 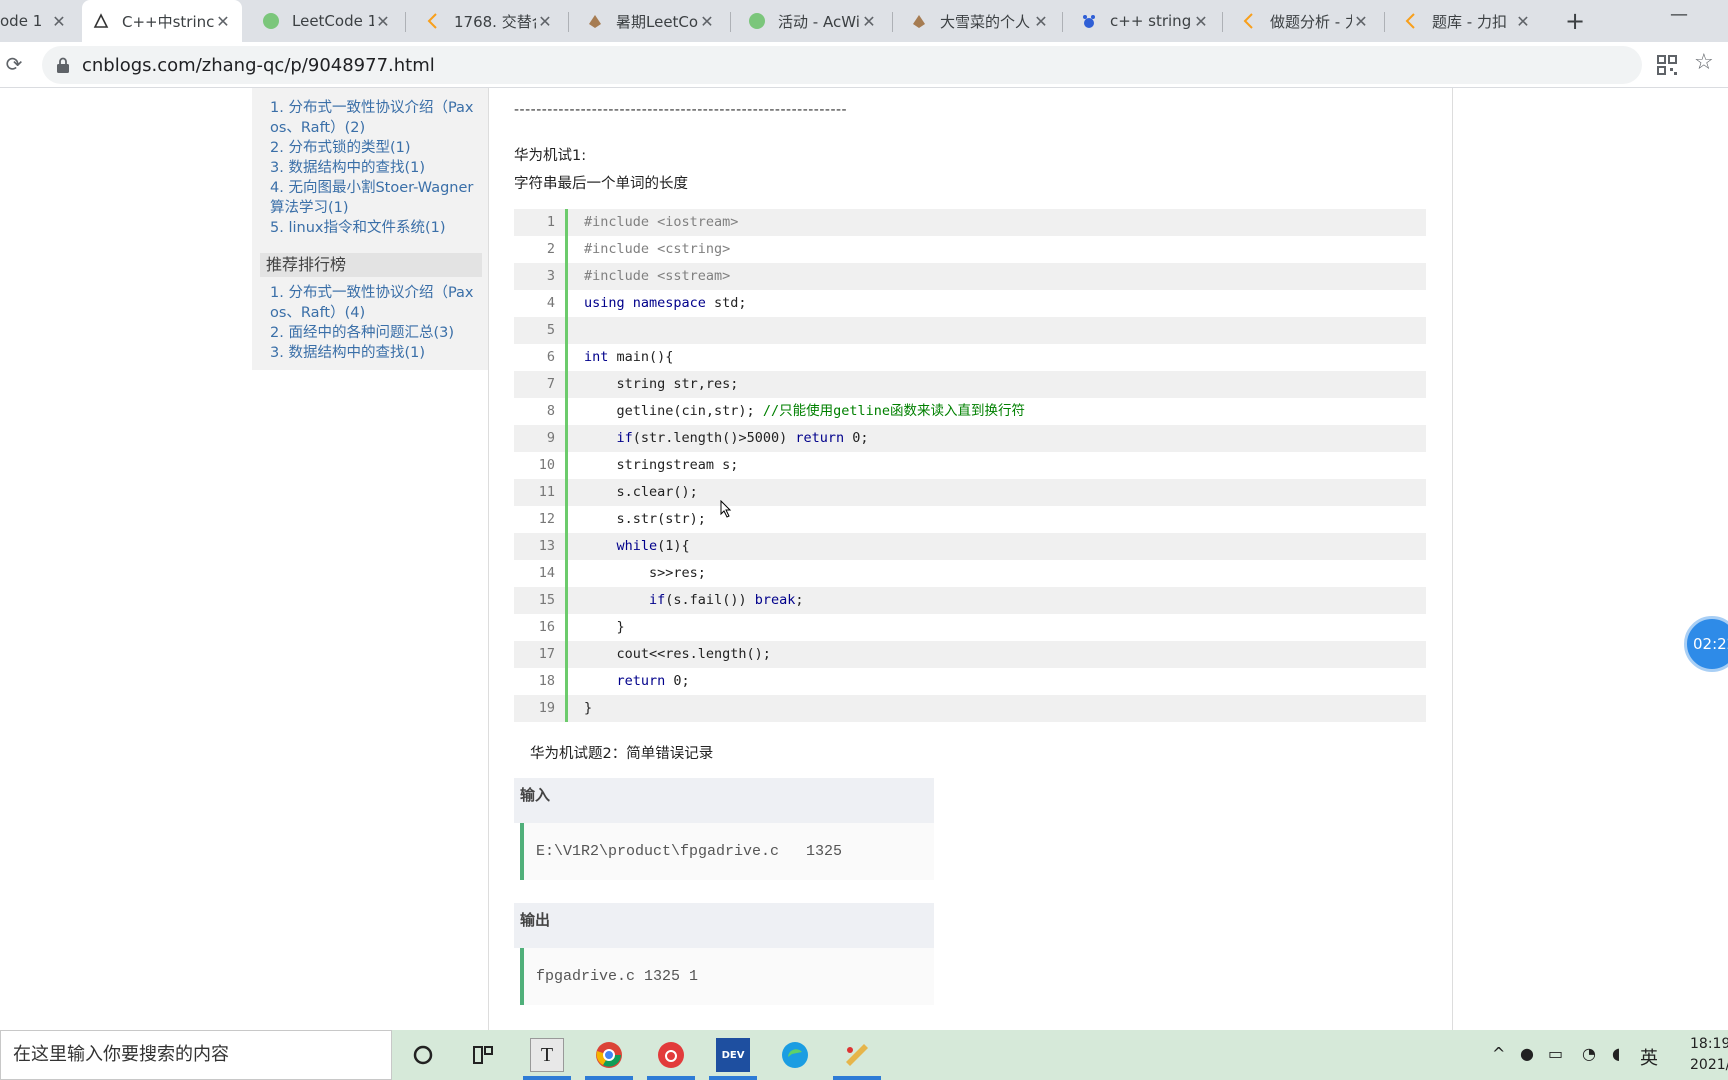 I want to click on recommend-ranking-heading: 推荐排行榜, so click(x=371, y=265).